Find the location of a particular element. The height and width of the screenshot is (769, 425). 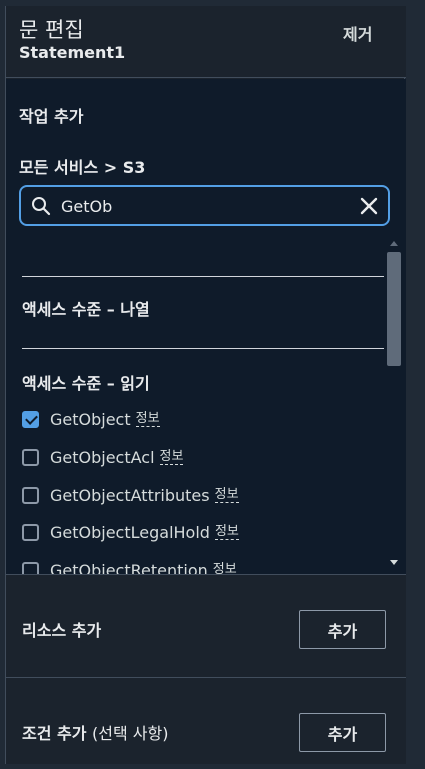

group-title-read: 액세스 수준 – 읽기 is located at coordinates (86, 383).